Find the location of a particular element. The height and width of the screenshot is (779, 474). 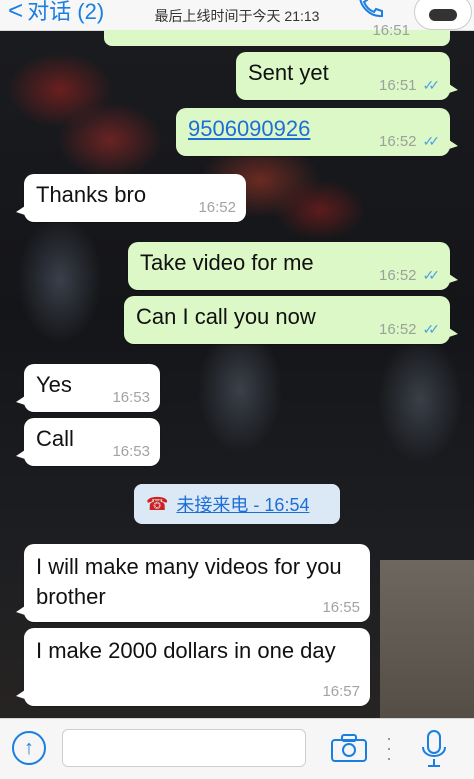

missed-call-label: 未接来电 - 16:54 is located at coordinates (243, 505).